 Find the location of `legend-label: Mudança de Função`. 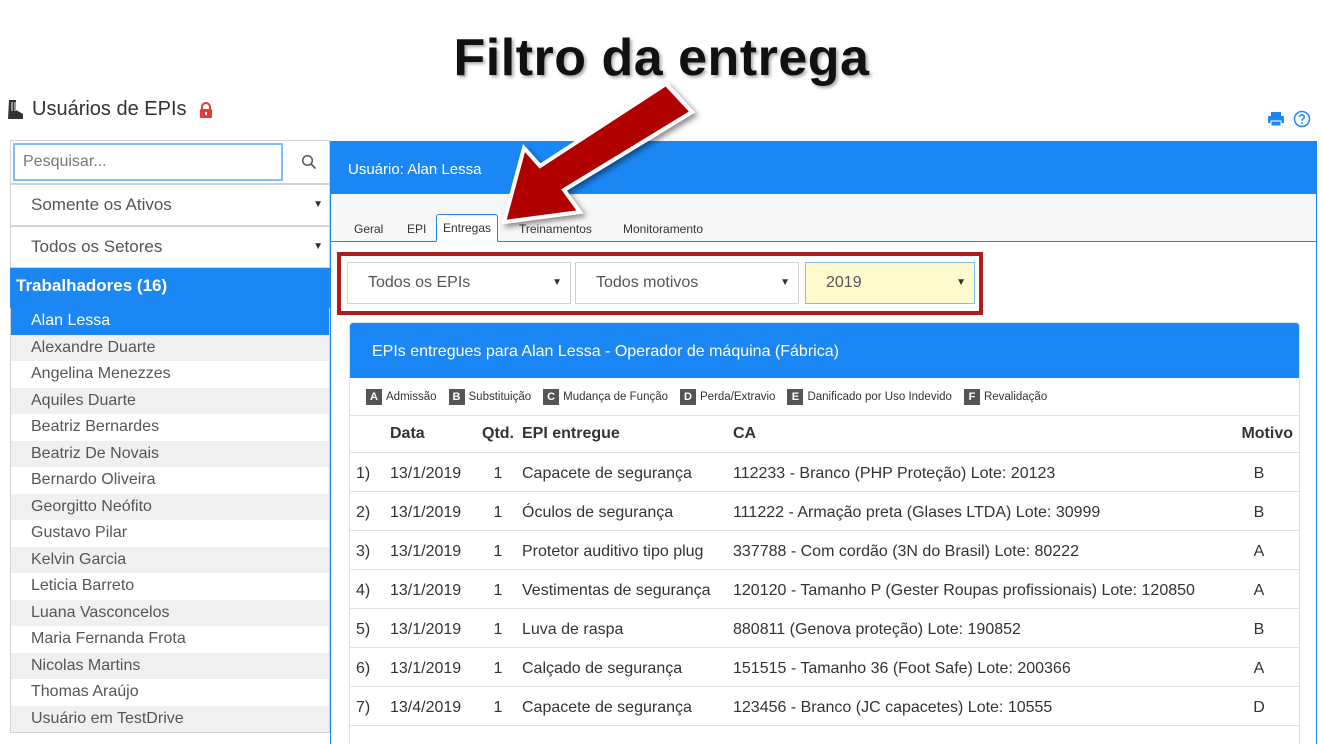

legend-label: Mudança de Função is located at coordinates (616, 396).